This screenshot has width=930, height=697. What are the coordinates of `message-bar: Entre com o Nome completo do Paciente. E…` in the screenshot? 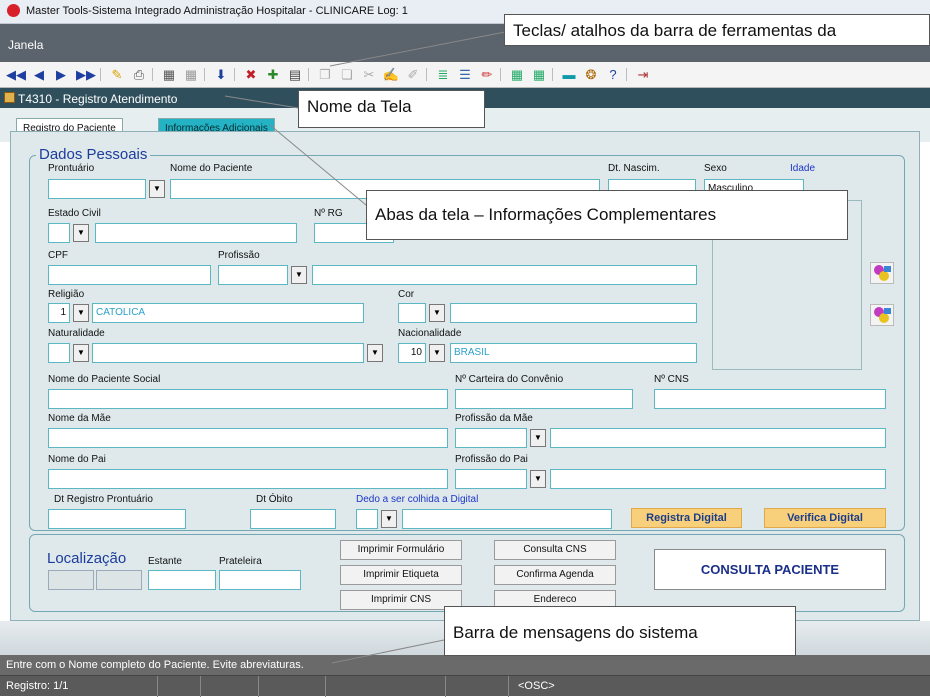 It's located at (465, 665).